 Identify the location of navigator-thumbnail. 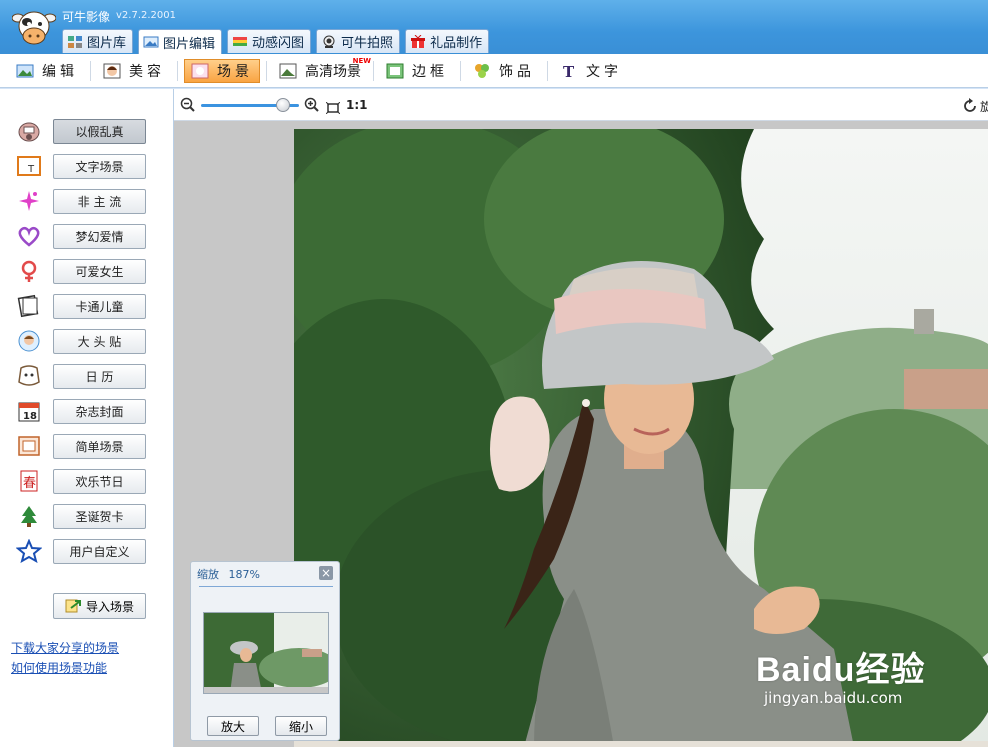
(271, 653).